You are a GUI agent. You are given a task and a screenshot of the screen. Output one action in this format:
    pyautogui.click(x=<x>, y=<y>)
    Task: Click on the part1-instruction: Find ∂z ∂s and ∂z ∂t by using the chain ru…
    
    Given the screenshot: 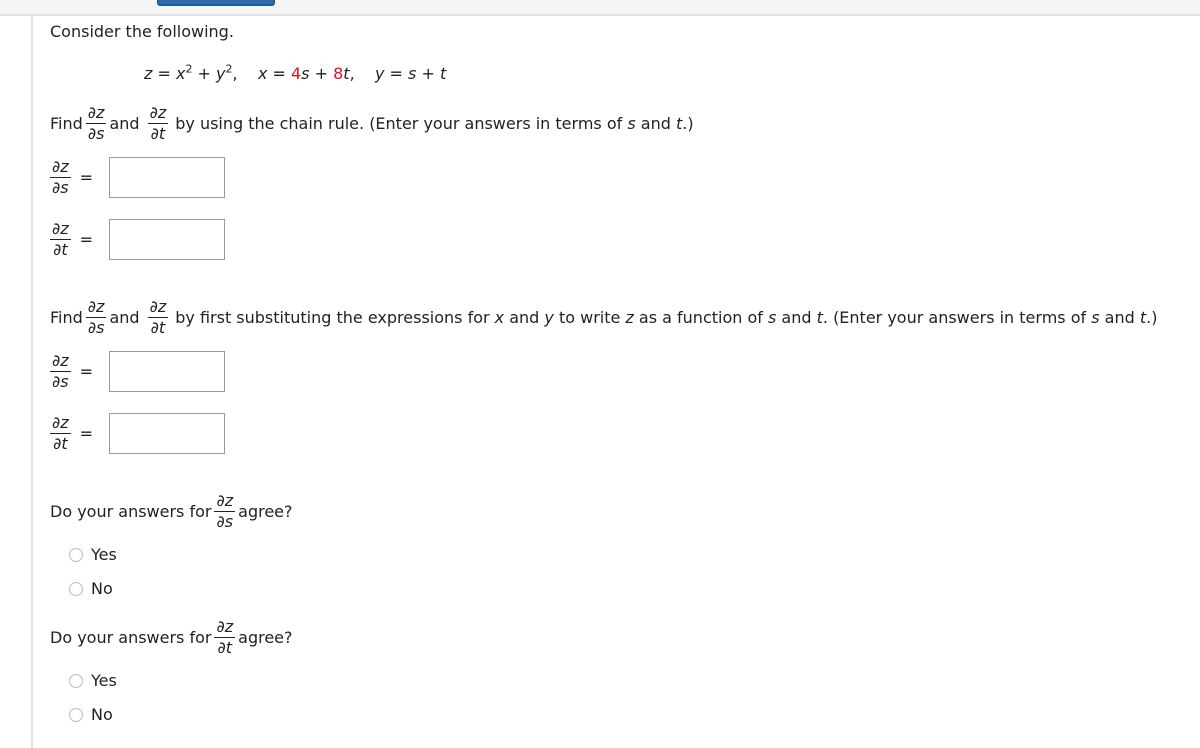 What is the action you would take?
    pyautogui.click(x=372, y=123)
    